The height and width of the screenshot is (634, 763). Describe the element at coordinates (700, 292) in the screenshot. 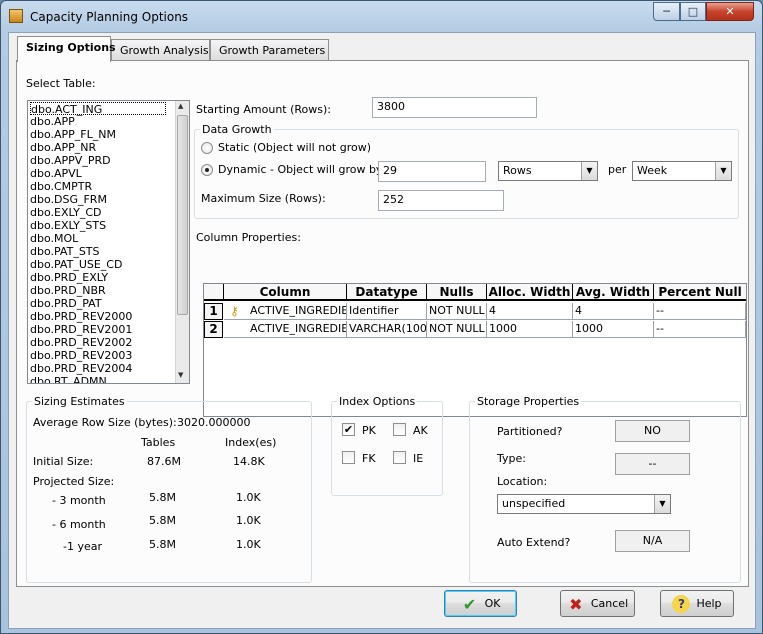

I see `percent-null-header: Percent Null` at that location.